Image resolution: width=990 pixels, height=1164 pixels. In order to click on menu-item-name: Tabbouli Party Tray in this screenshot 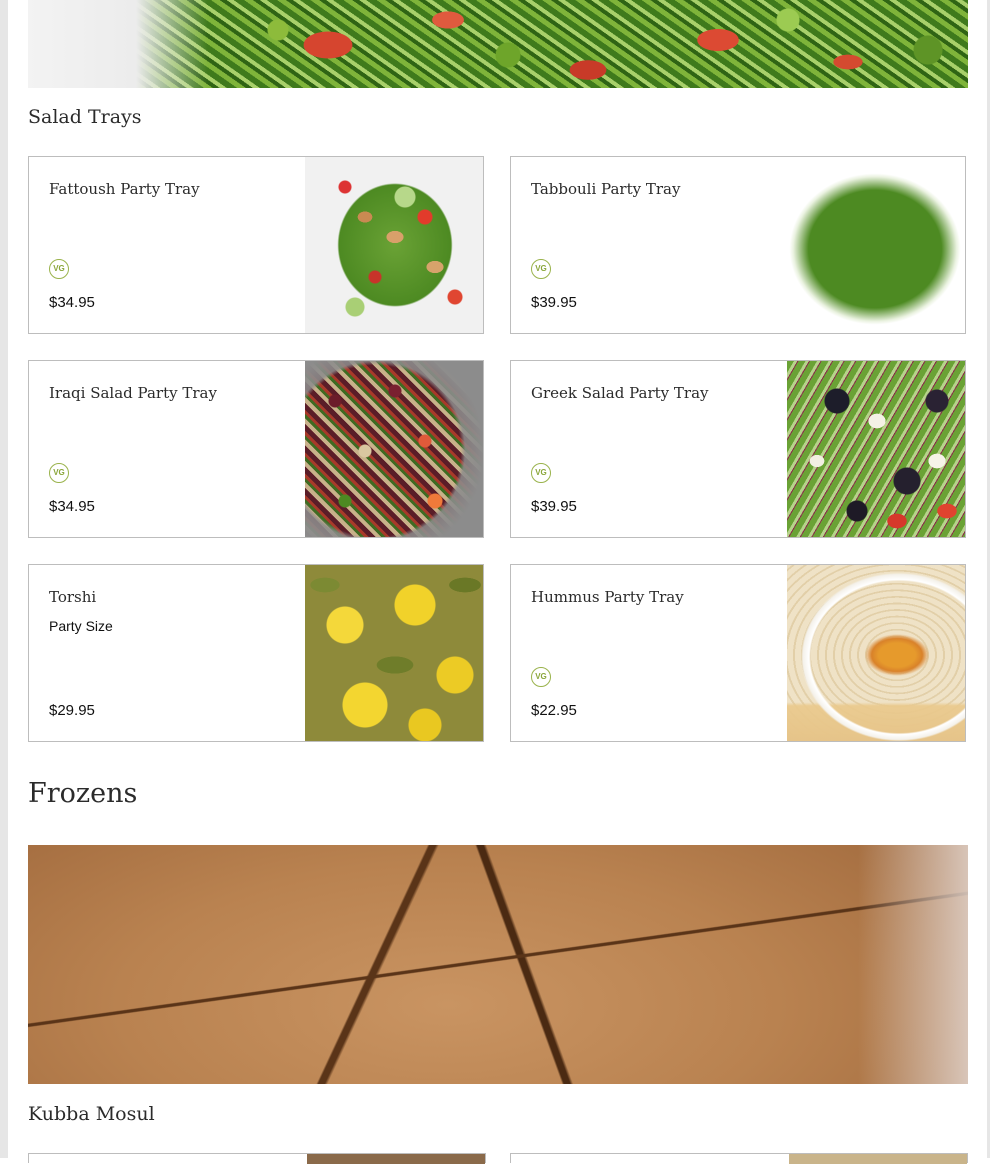, I will do `click(606, 189)`.